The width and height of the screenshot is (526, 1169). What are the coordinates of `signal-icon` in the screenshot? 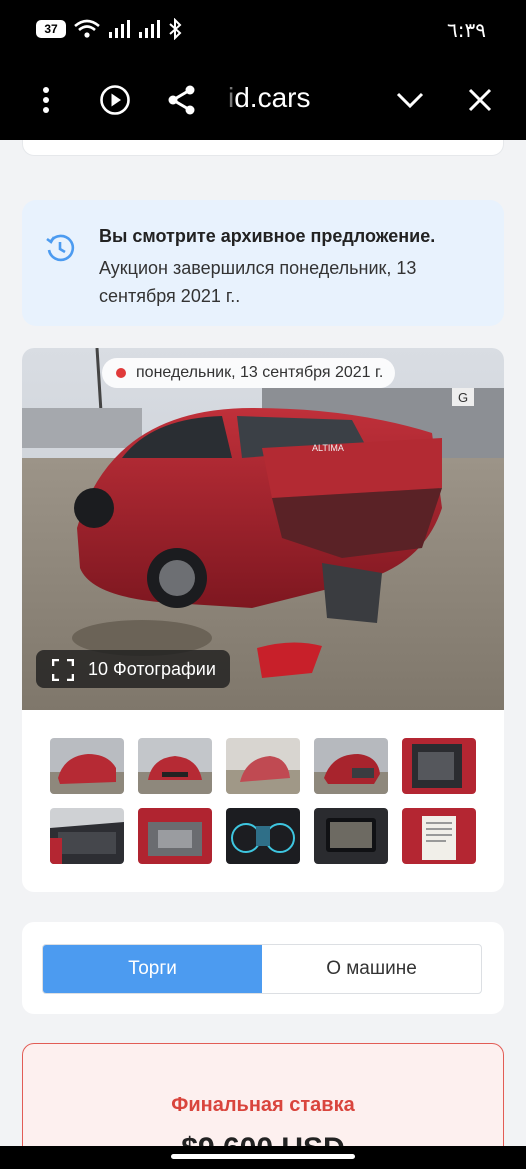 It's located at (119, 29).